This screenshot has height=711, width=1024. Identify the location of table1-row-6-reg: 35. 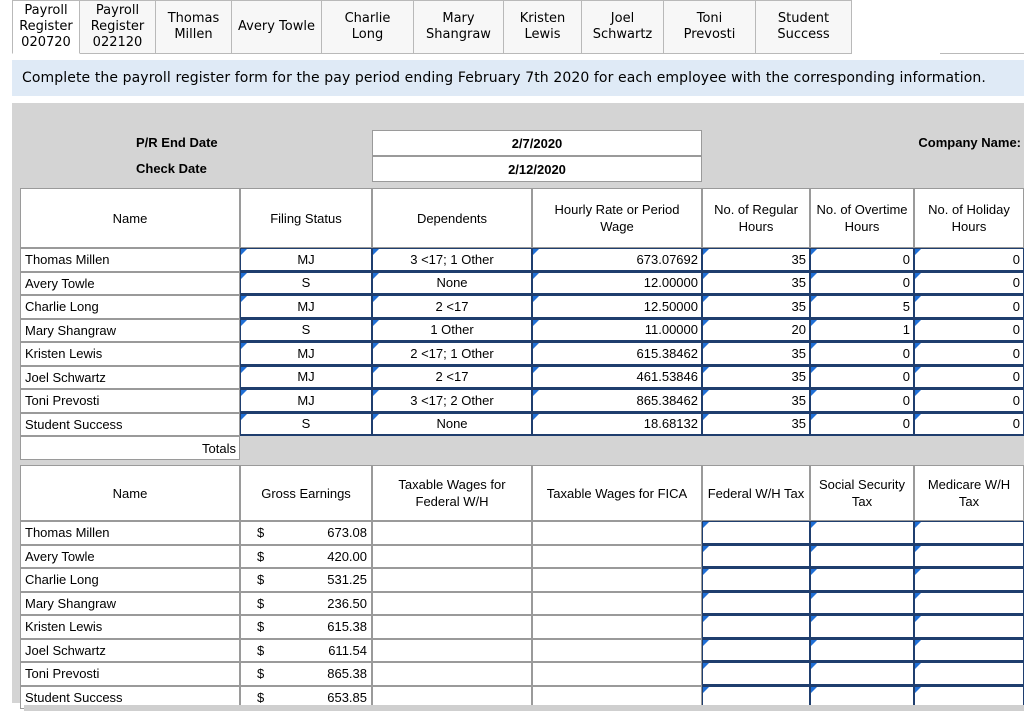
(756, 401).